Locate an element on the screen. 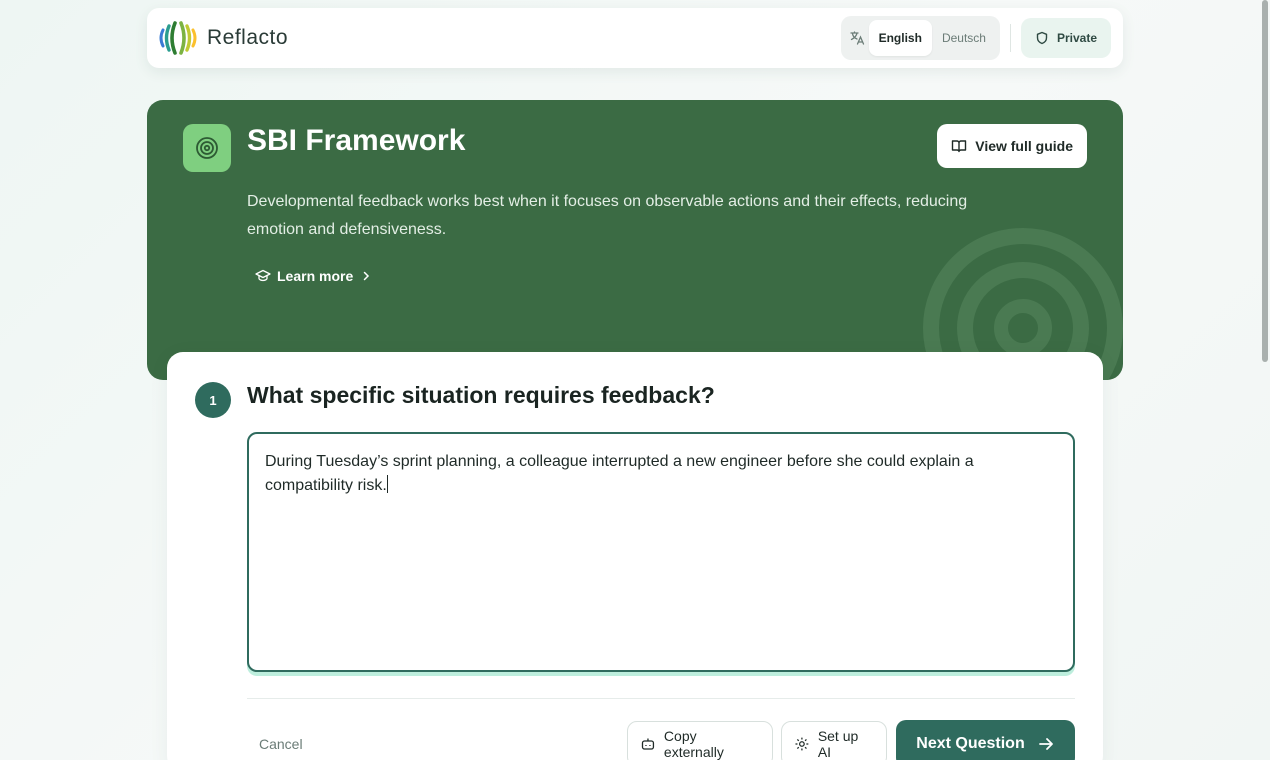  gear-icon is located at coordinates (802, 744).